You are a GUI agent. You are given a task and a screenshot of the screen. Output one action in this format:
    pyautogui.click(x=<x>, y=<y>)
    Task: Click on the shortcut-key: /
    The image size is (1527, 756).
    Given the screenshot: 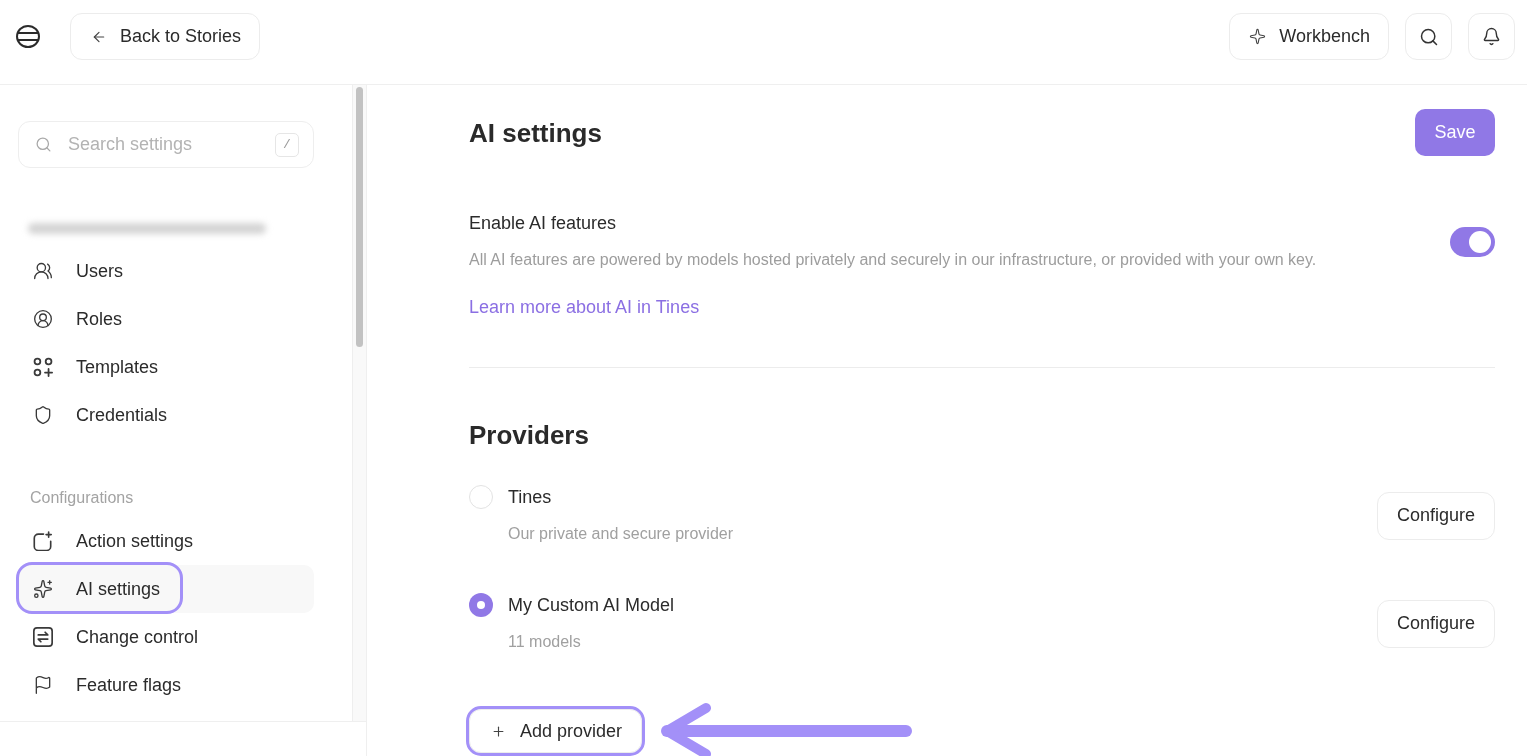 What is the action you would take?
    pyautogui.click(x=287, y=145)
    